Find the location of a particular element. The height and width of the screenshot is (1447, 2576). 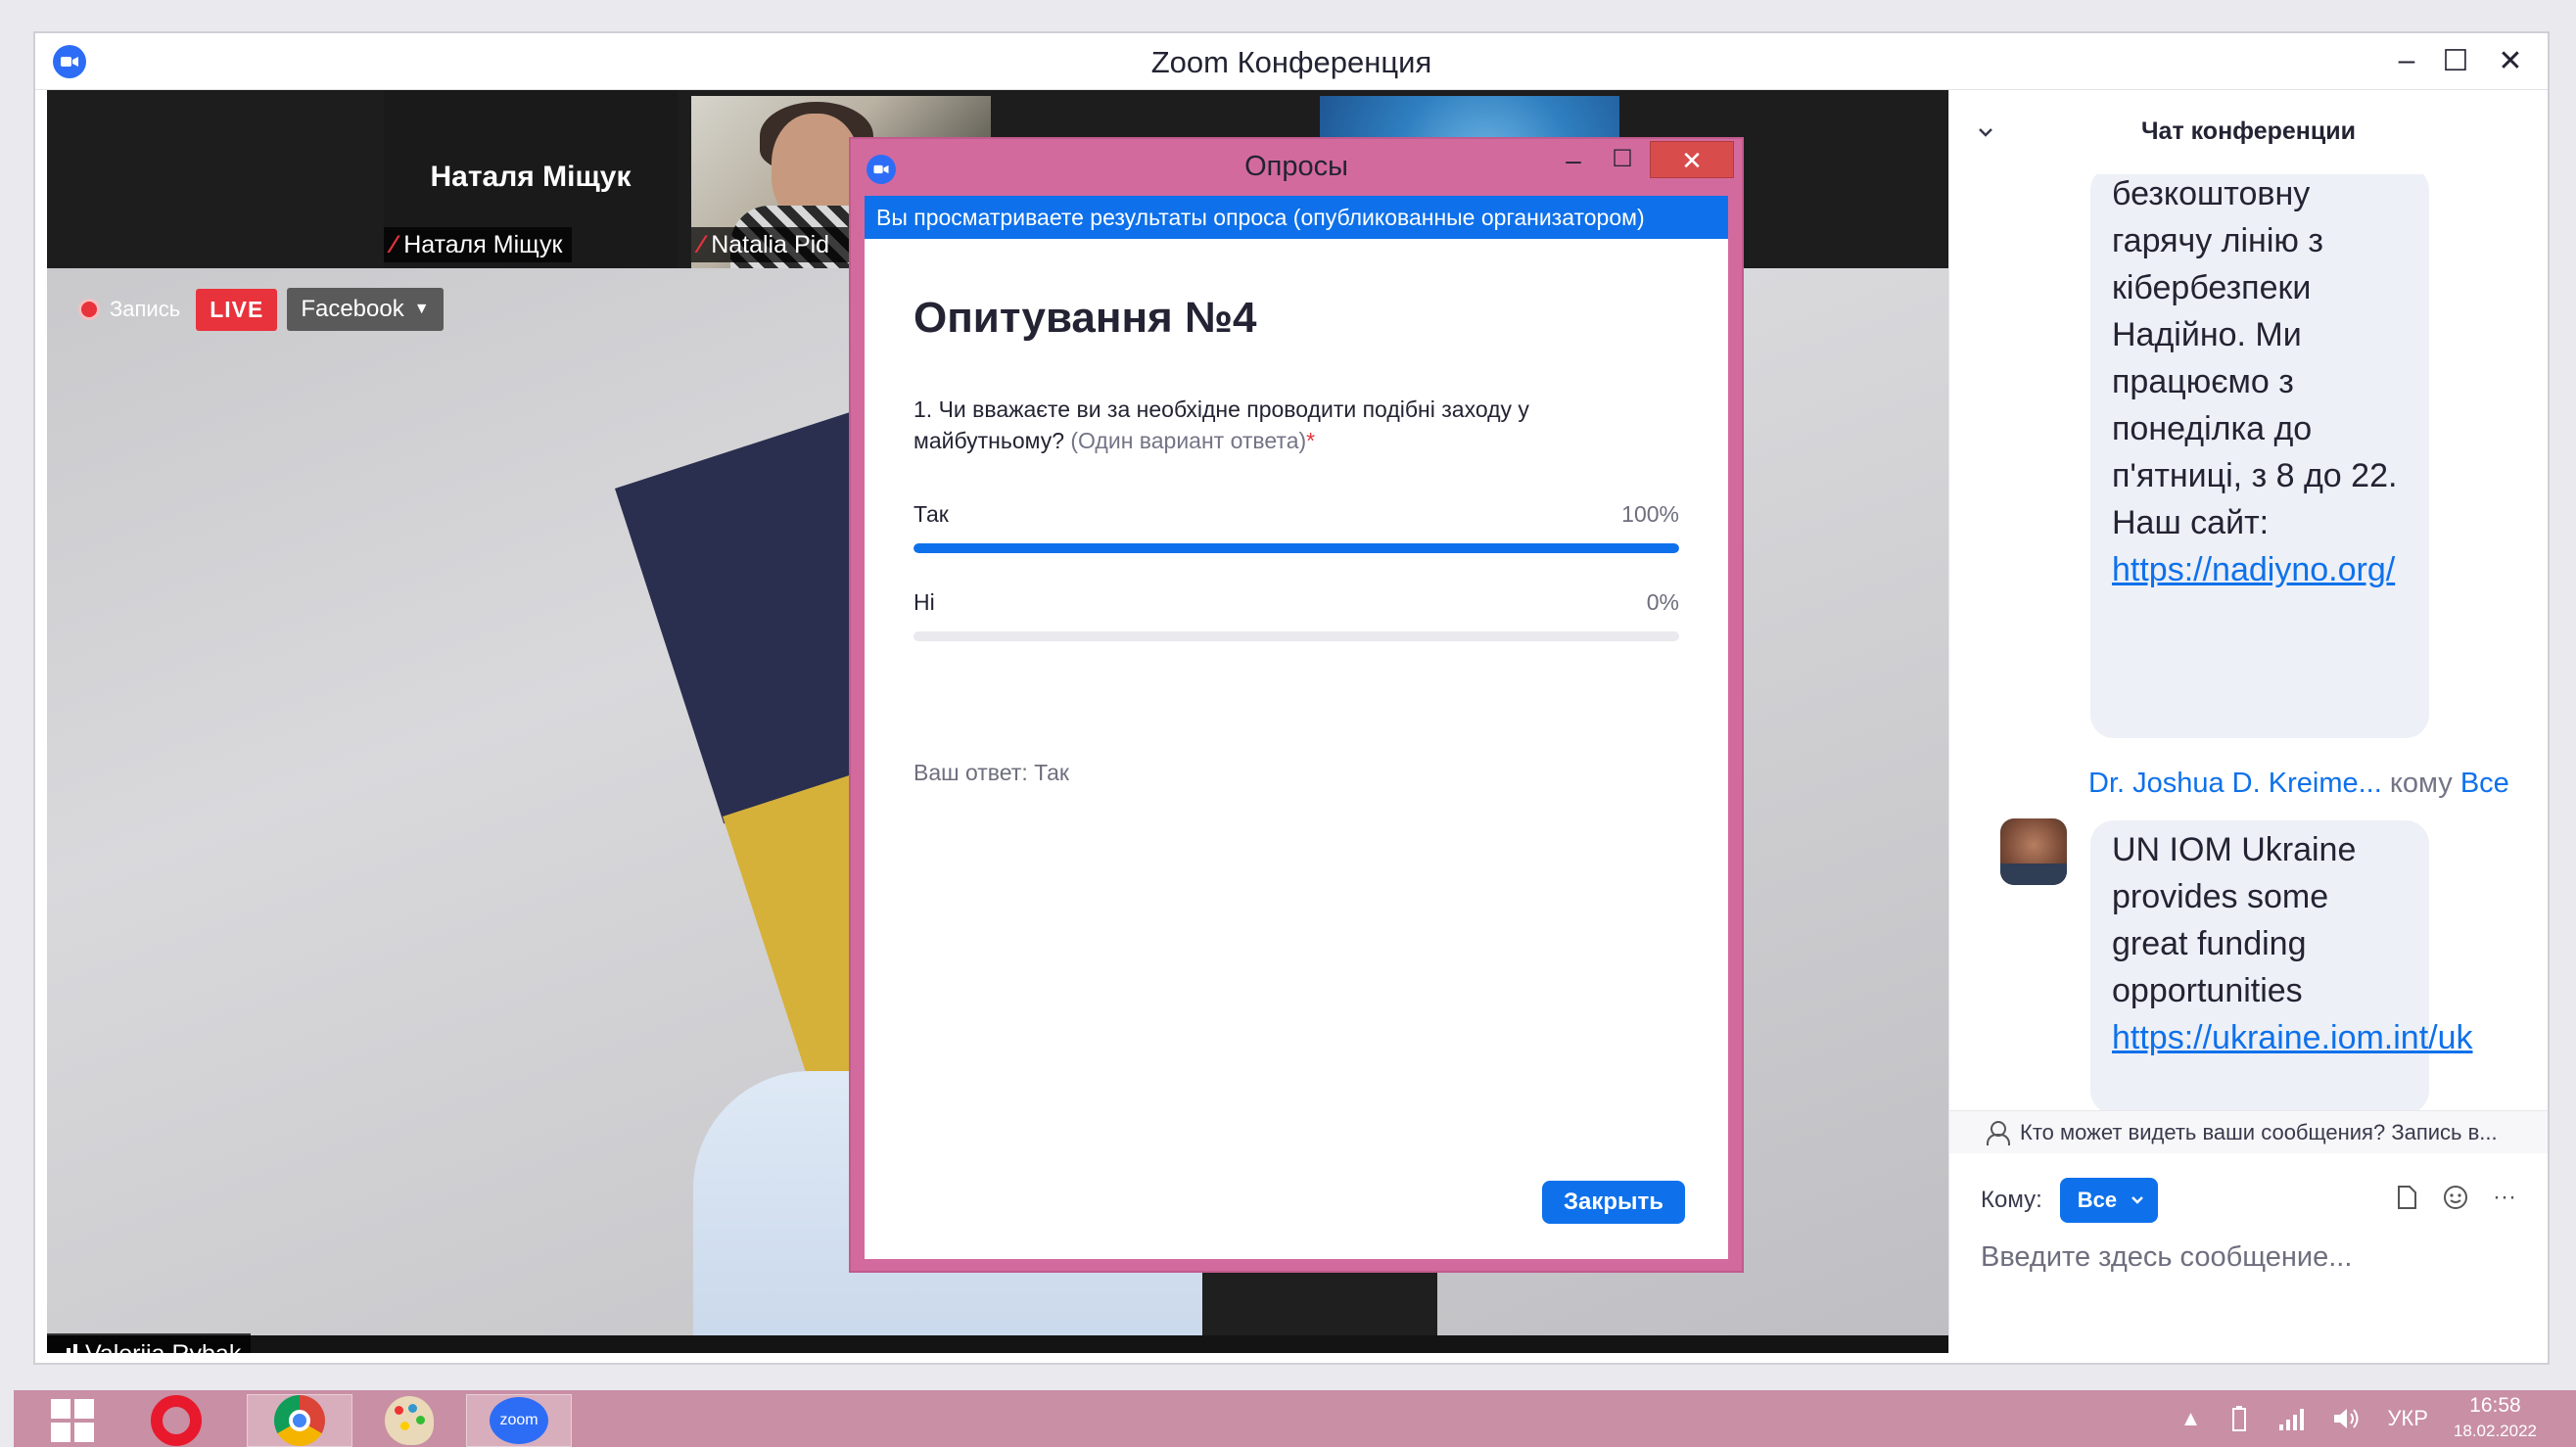

taskbar-paint is located at coordinates (409, 1420).